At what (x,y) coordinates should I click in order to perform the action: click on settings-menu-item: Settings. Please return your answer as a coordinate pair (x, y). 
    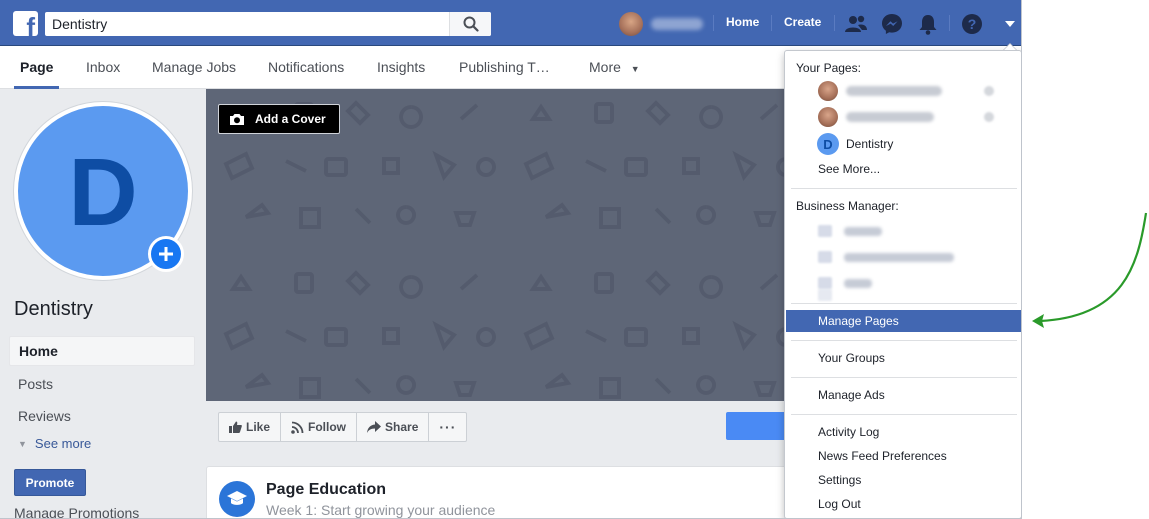
    Looking at the image, I should click on (903, 480).